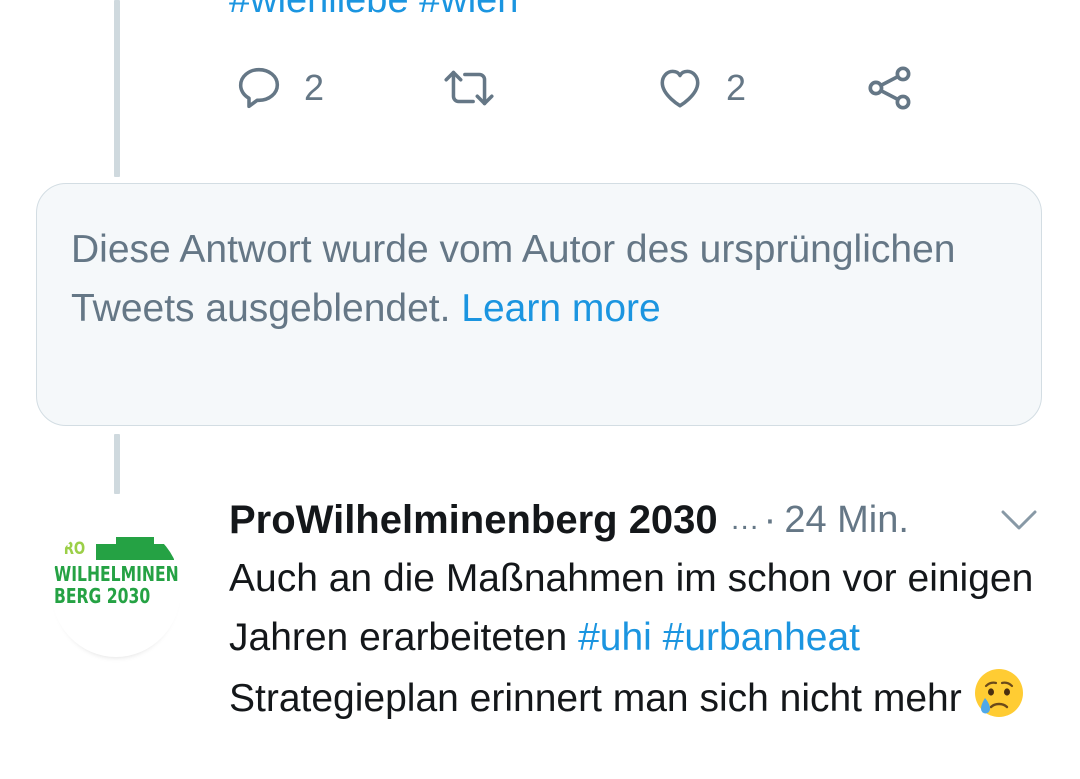  Describe the element at coordinates (117, 464) in the screenshot. I see `thread-line-bottom` at that location.